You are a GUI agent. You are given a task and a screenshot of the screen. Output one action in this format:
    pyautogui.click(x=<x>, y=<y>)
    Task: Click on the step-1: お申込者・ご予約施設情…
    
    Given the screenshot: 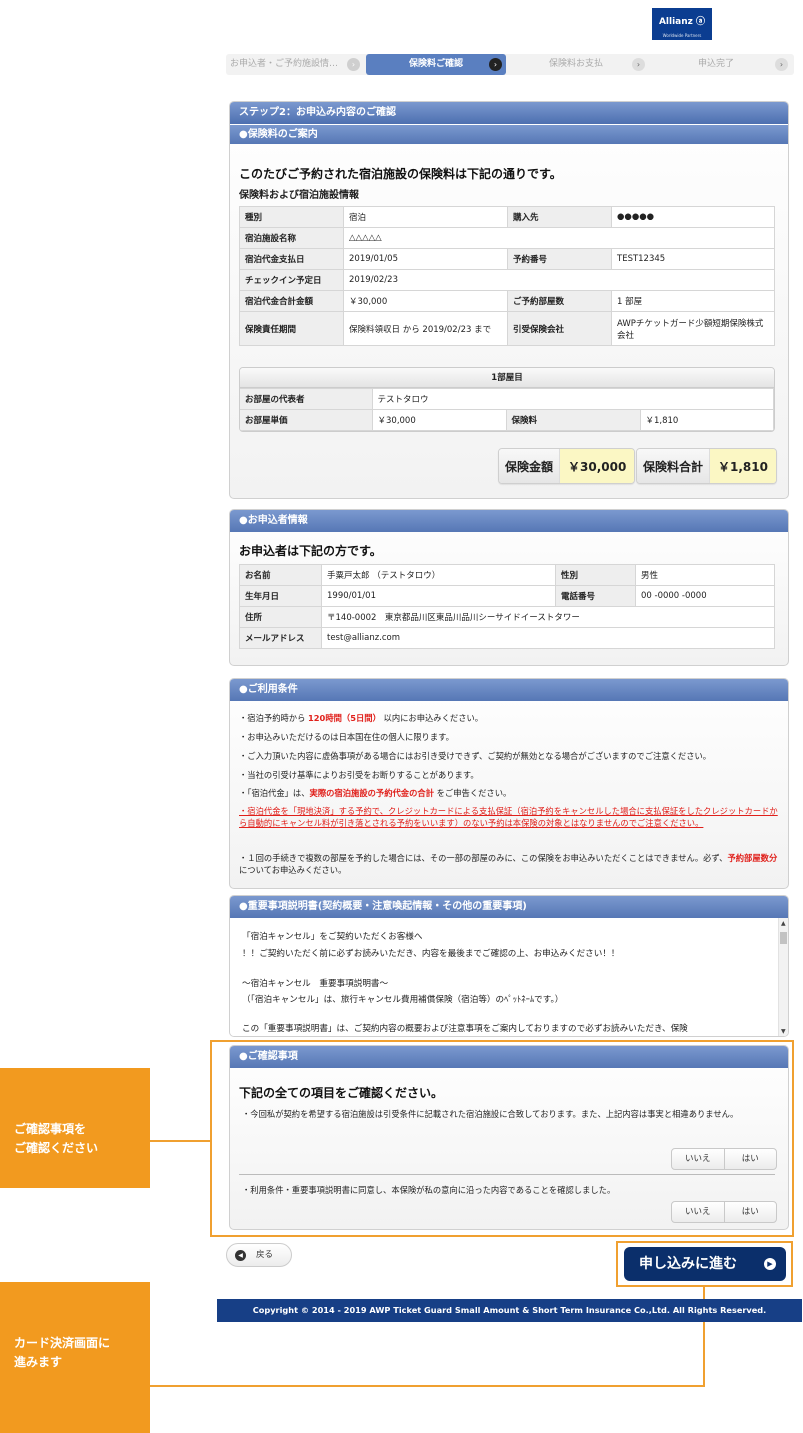 What is the action you would take?
    pyautogui.click(x=283, y=64)
    